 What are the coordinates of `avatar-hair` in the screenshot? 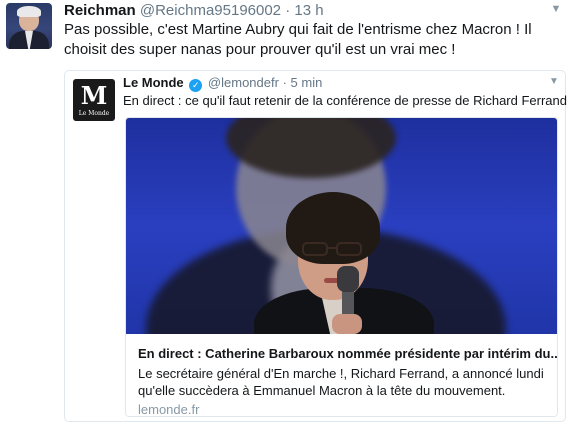 It's located at (29, 11).